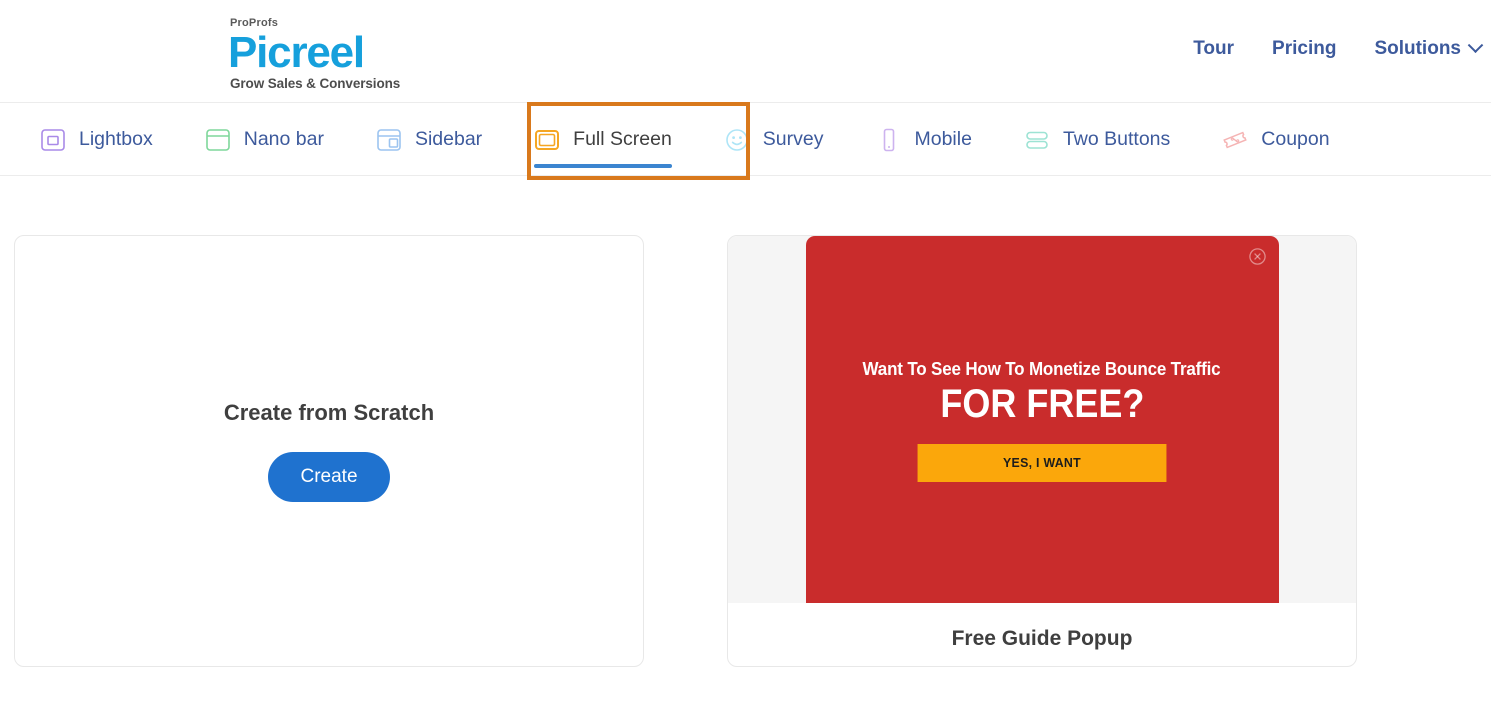 This screenshot has width=1491, height=704. I want to click on mobile-icon, so click(889, 140).